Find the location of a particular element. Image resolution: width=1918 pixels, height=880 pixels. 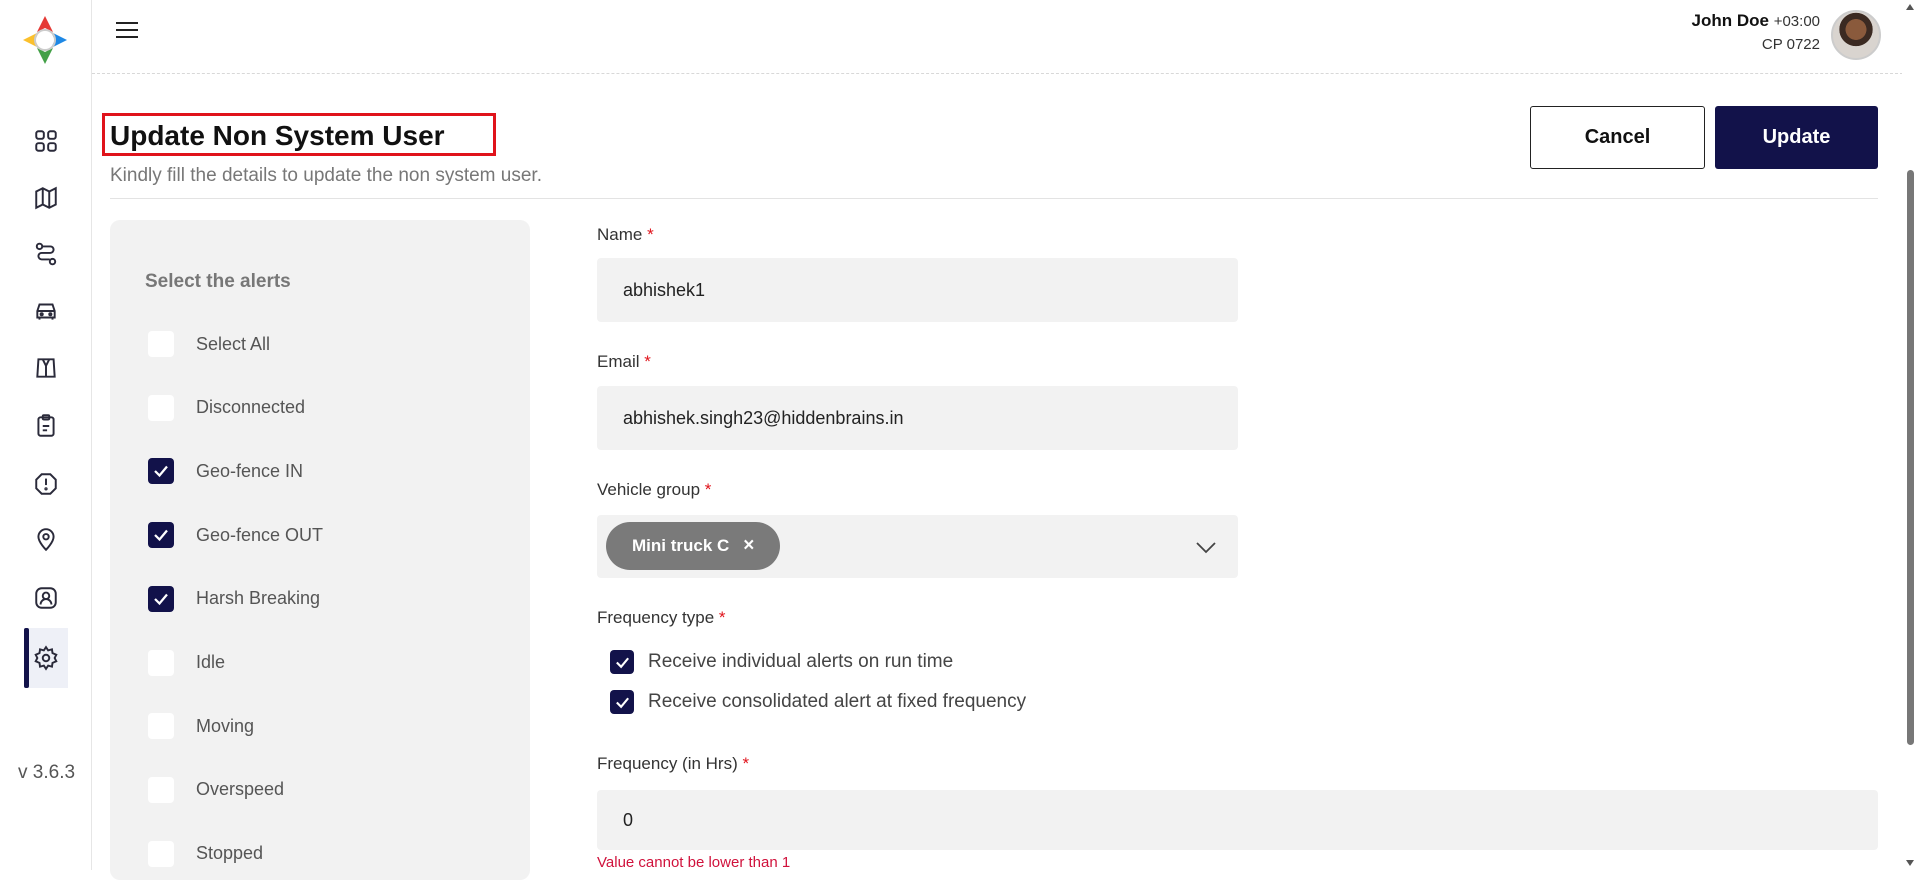

alert-option: Geo-fence IN is located at coordinates (226, 471).